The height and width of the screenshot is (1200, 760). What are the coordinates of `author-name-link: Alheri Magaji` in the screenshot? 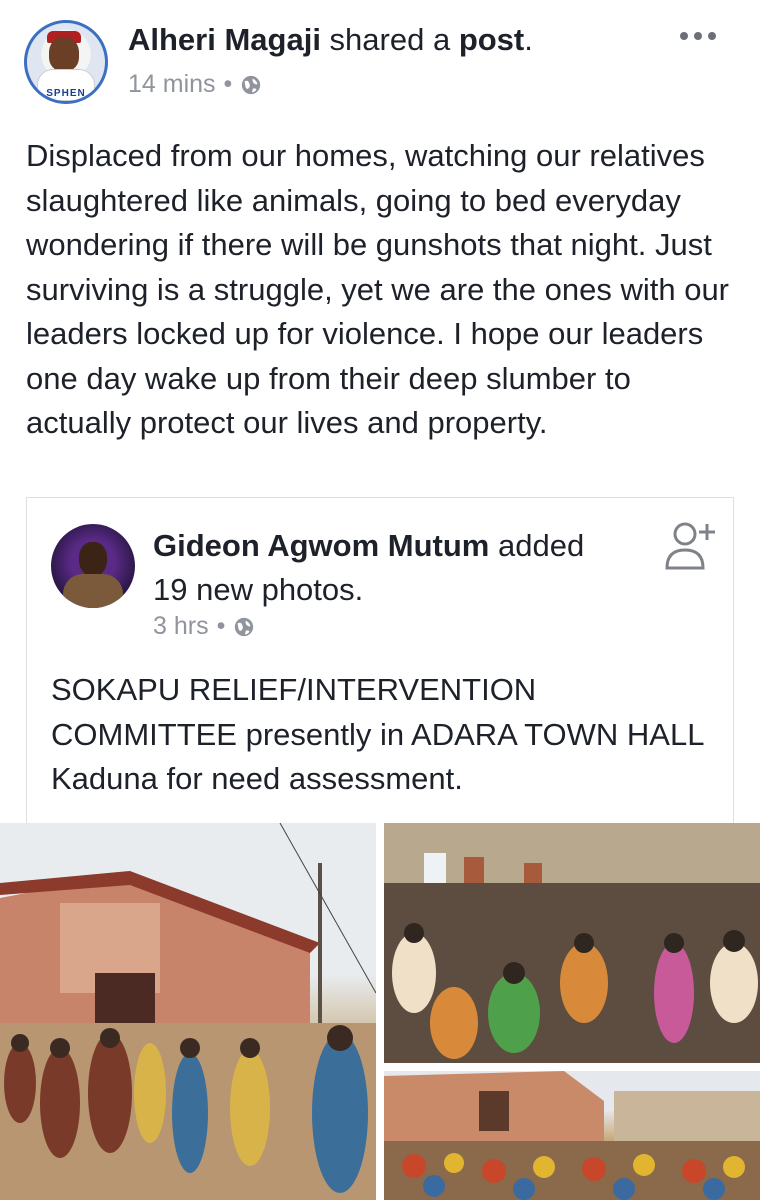 It's located at (224, 39).